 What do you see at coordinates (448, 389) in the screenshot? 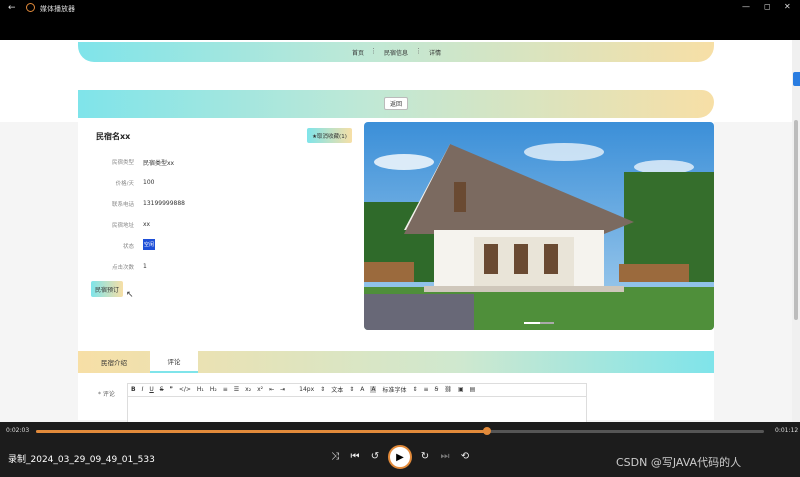
I see `link-icon: ⛓` at bounding box center [448, 389].